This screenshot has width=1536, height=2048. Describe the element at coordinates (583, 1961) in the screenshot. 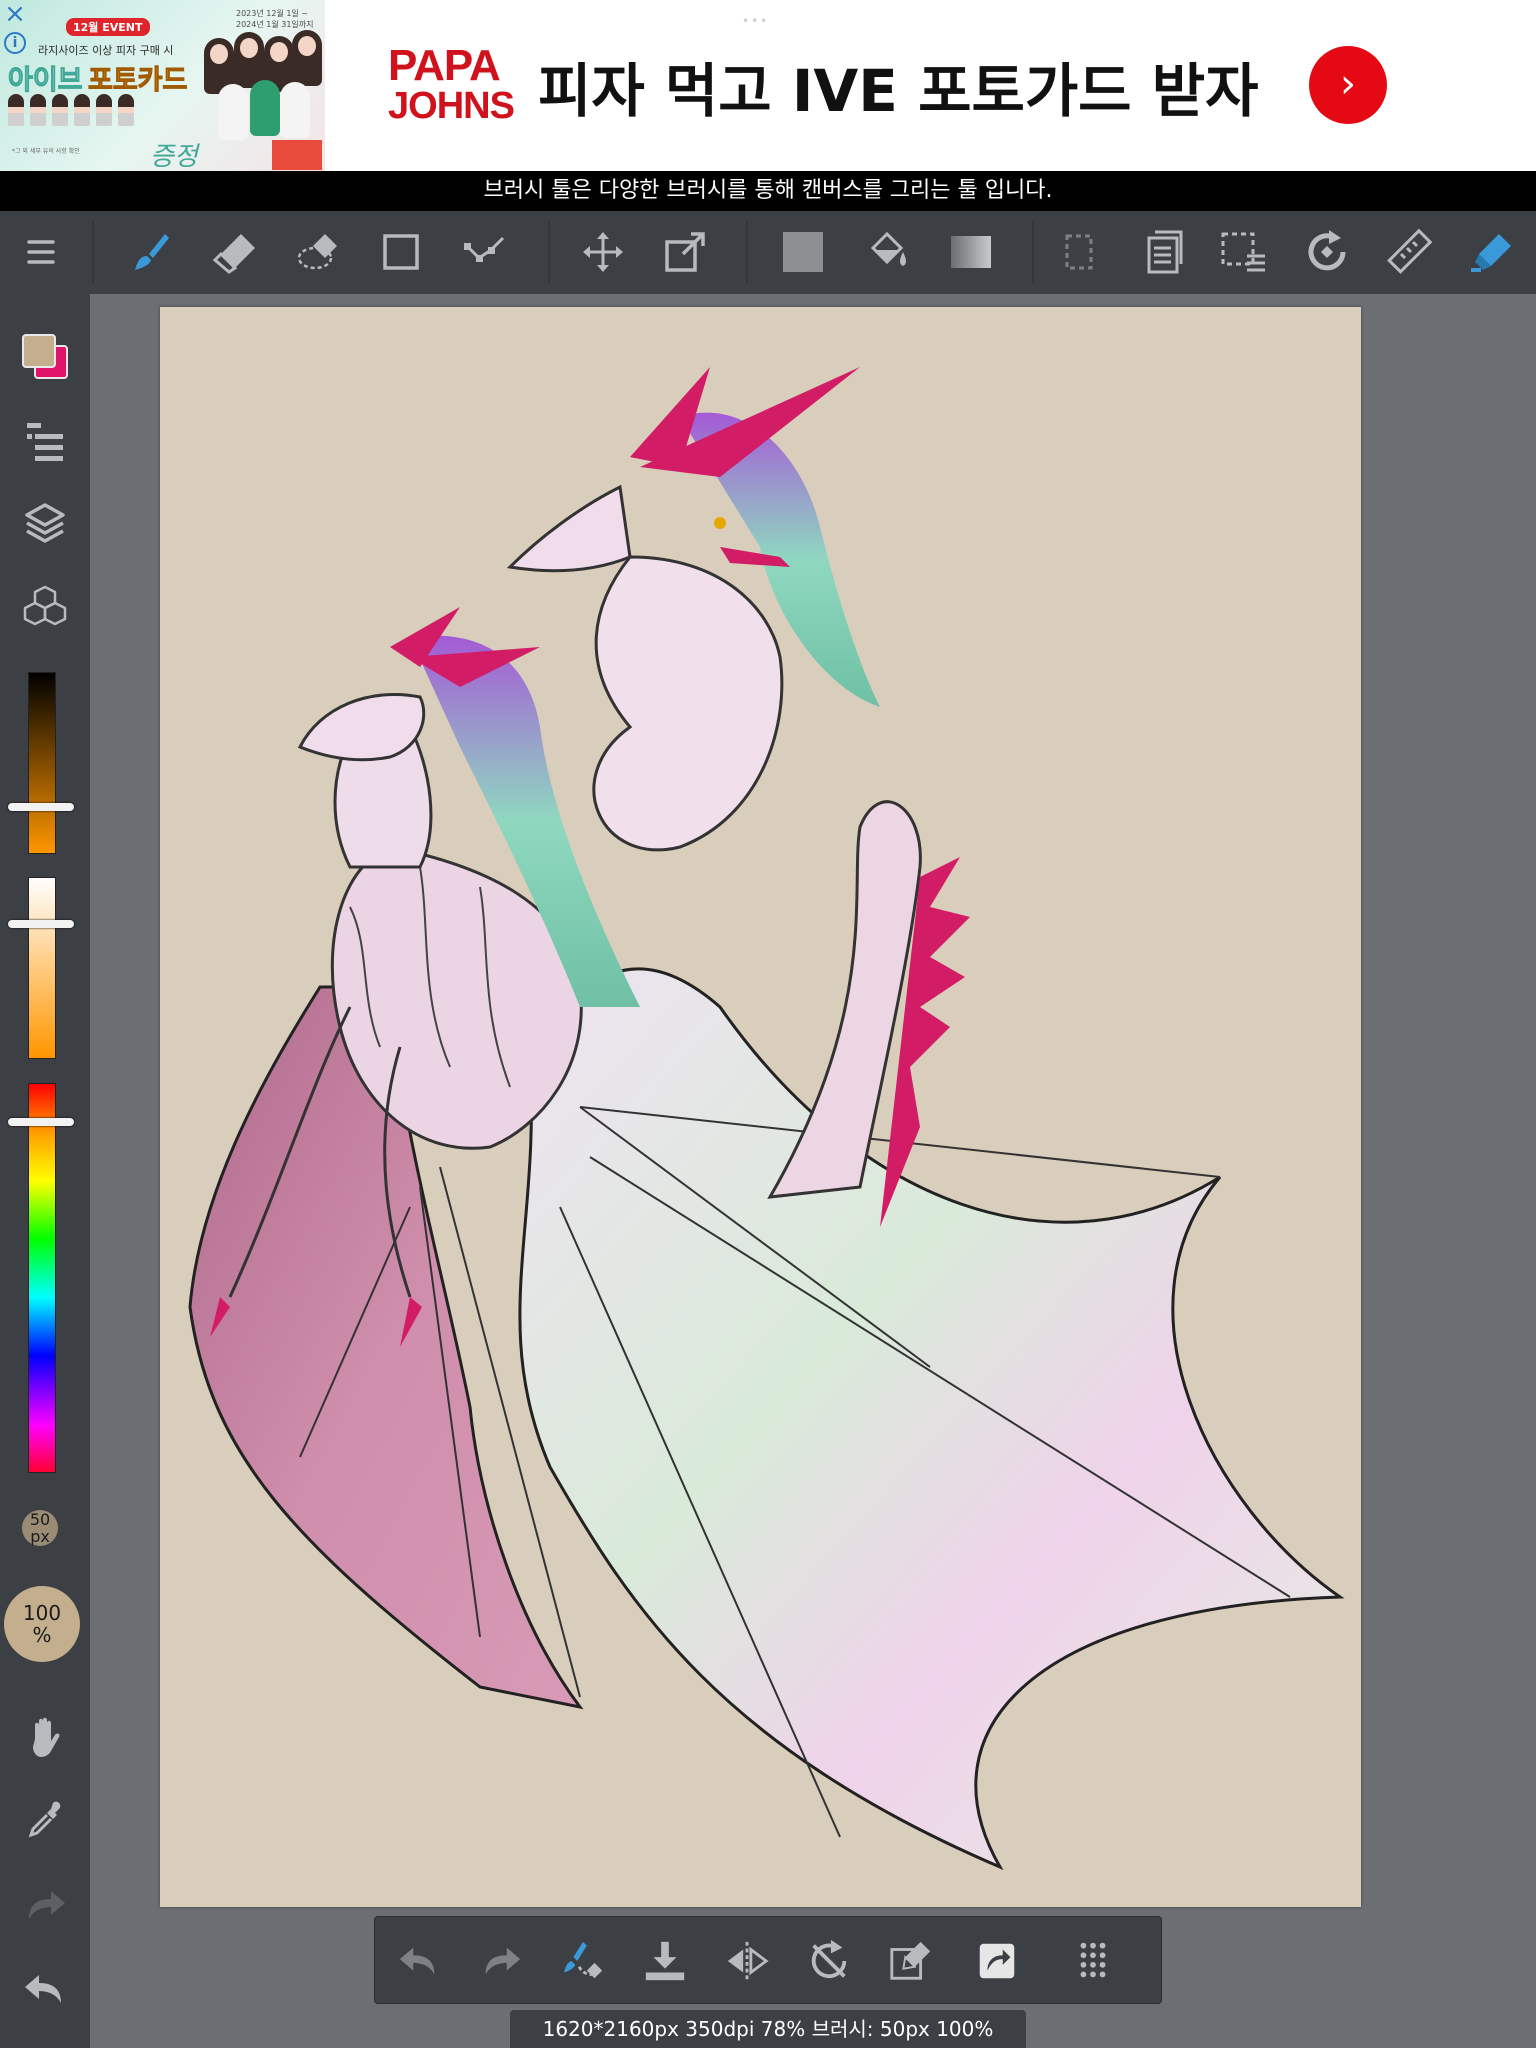

I see `brush-settings-icon` at that location.